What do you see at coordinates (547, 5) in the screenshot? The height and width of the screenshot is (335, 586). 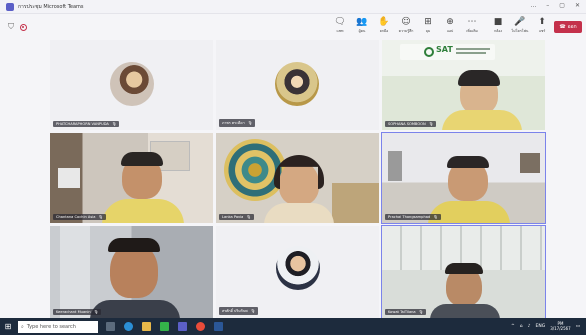 I see `minimize-button: –` at bounding box center [547, 5].